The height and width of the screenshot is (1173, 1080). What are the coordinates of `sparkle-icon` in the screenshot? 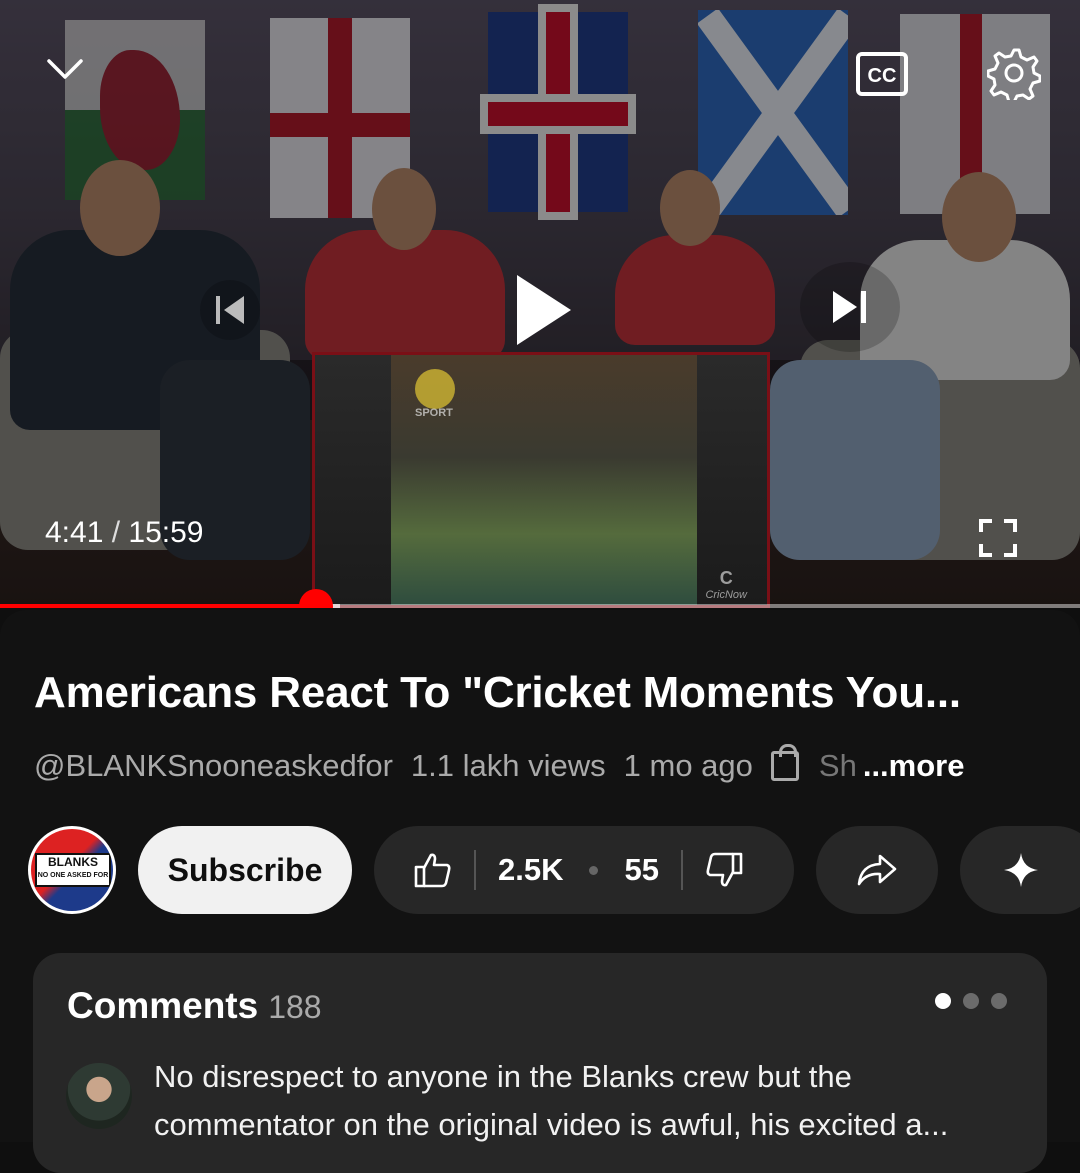 It's located at (1021, 870).